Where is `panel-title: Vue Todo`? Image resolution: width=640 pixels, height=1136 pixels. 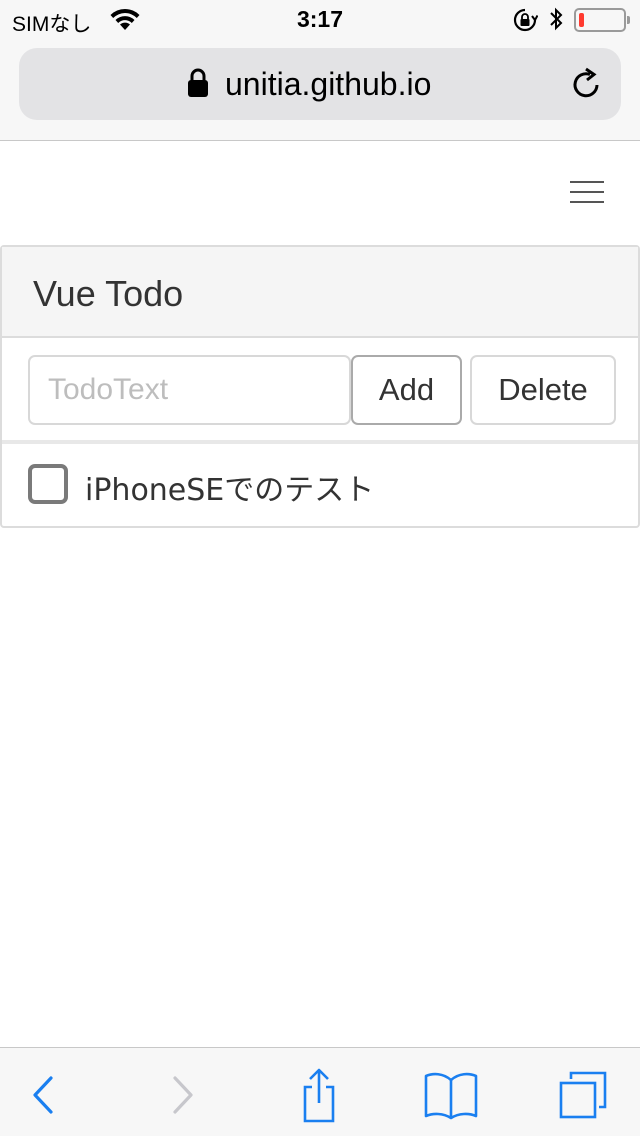
panel-title: Vue Todo is located at coordinates (108, 293).